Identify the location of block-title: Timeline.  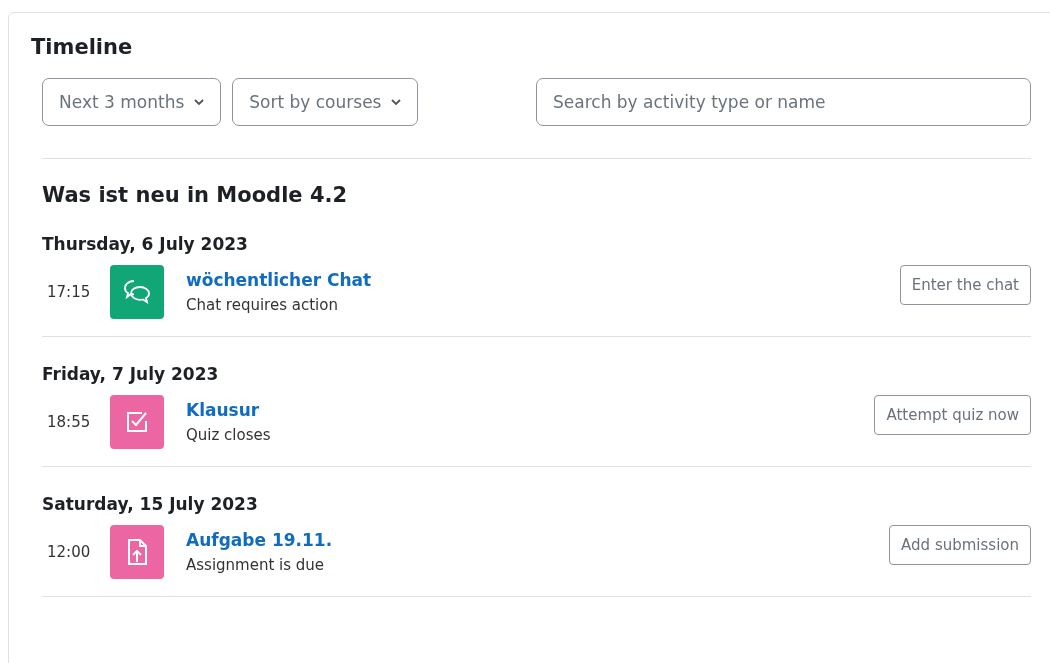
(82, 47).